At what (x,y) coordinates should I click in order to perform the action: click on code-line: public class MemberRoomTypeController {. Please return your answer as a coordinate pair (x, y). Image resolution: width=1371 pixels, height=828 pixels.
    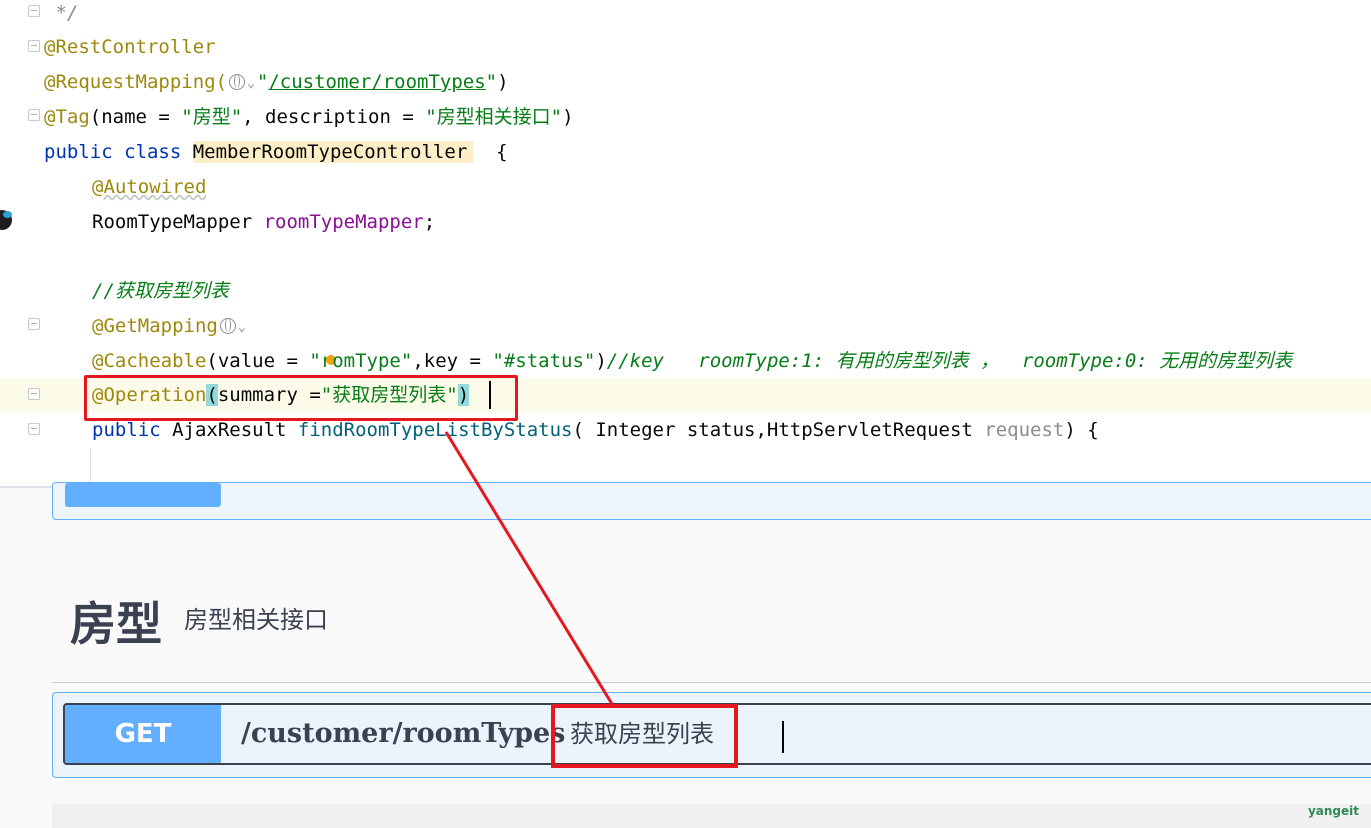
    Looking at the image, I should click on (276, 152).